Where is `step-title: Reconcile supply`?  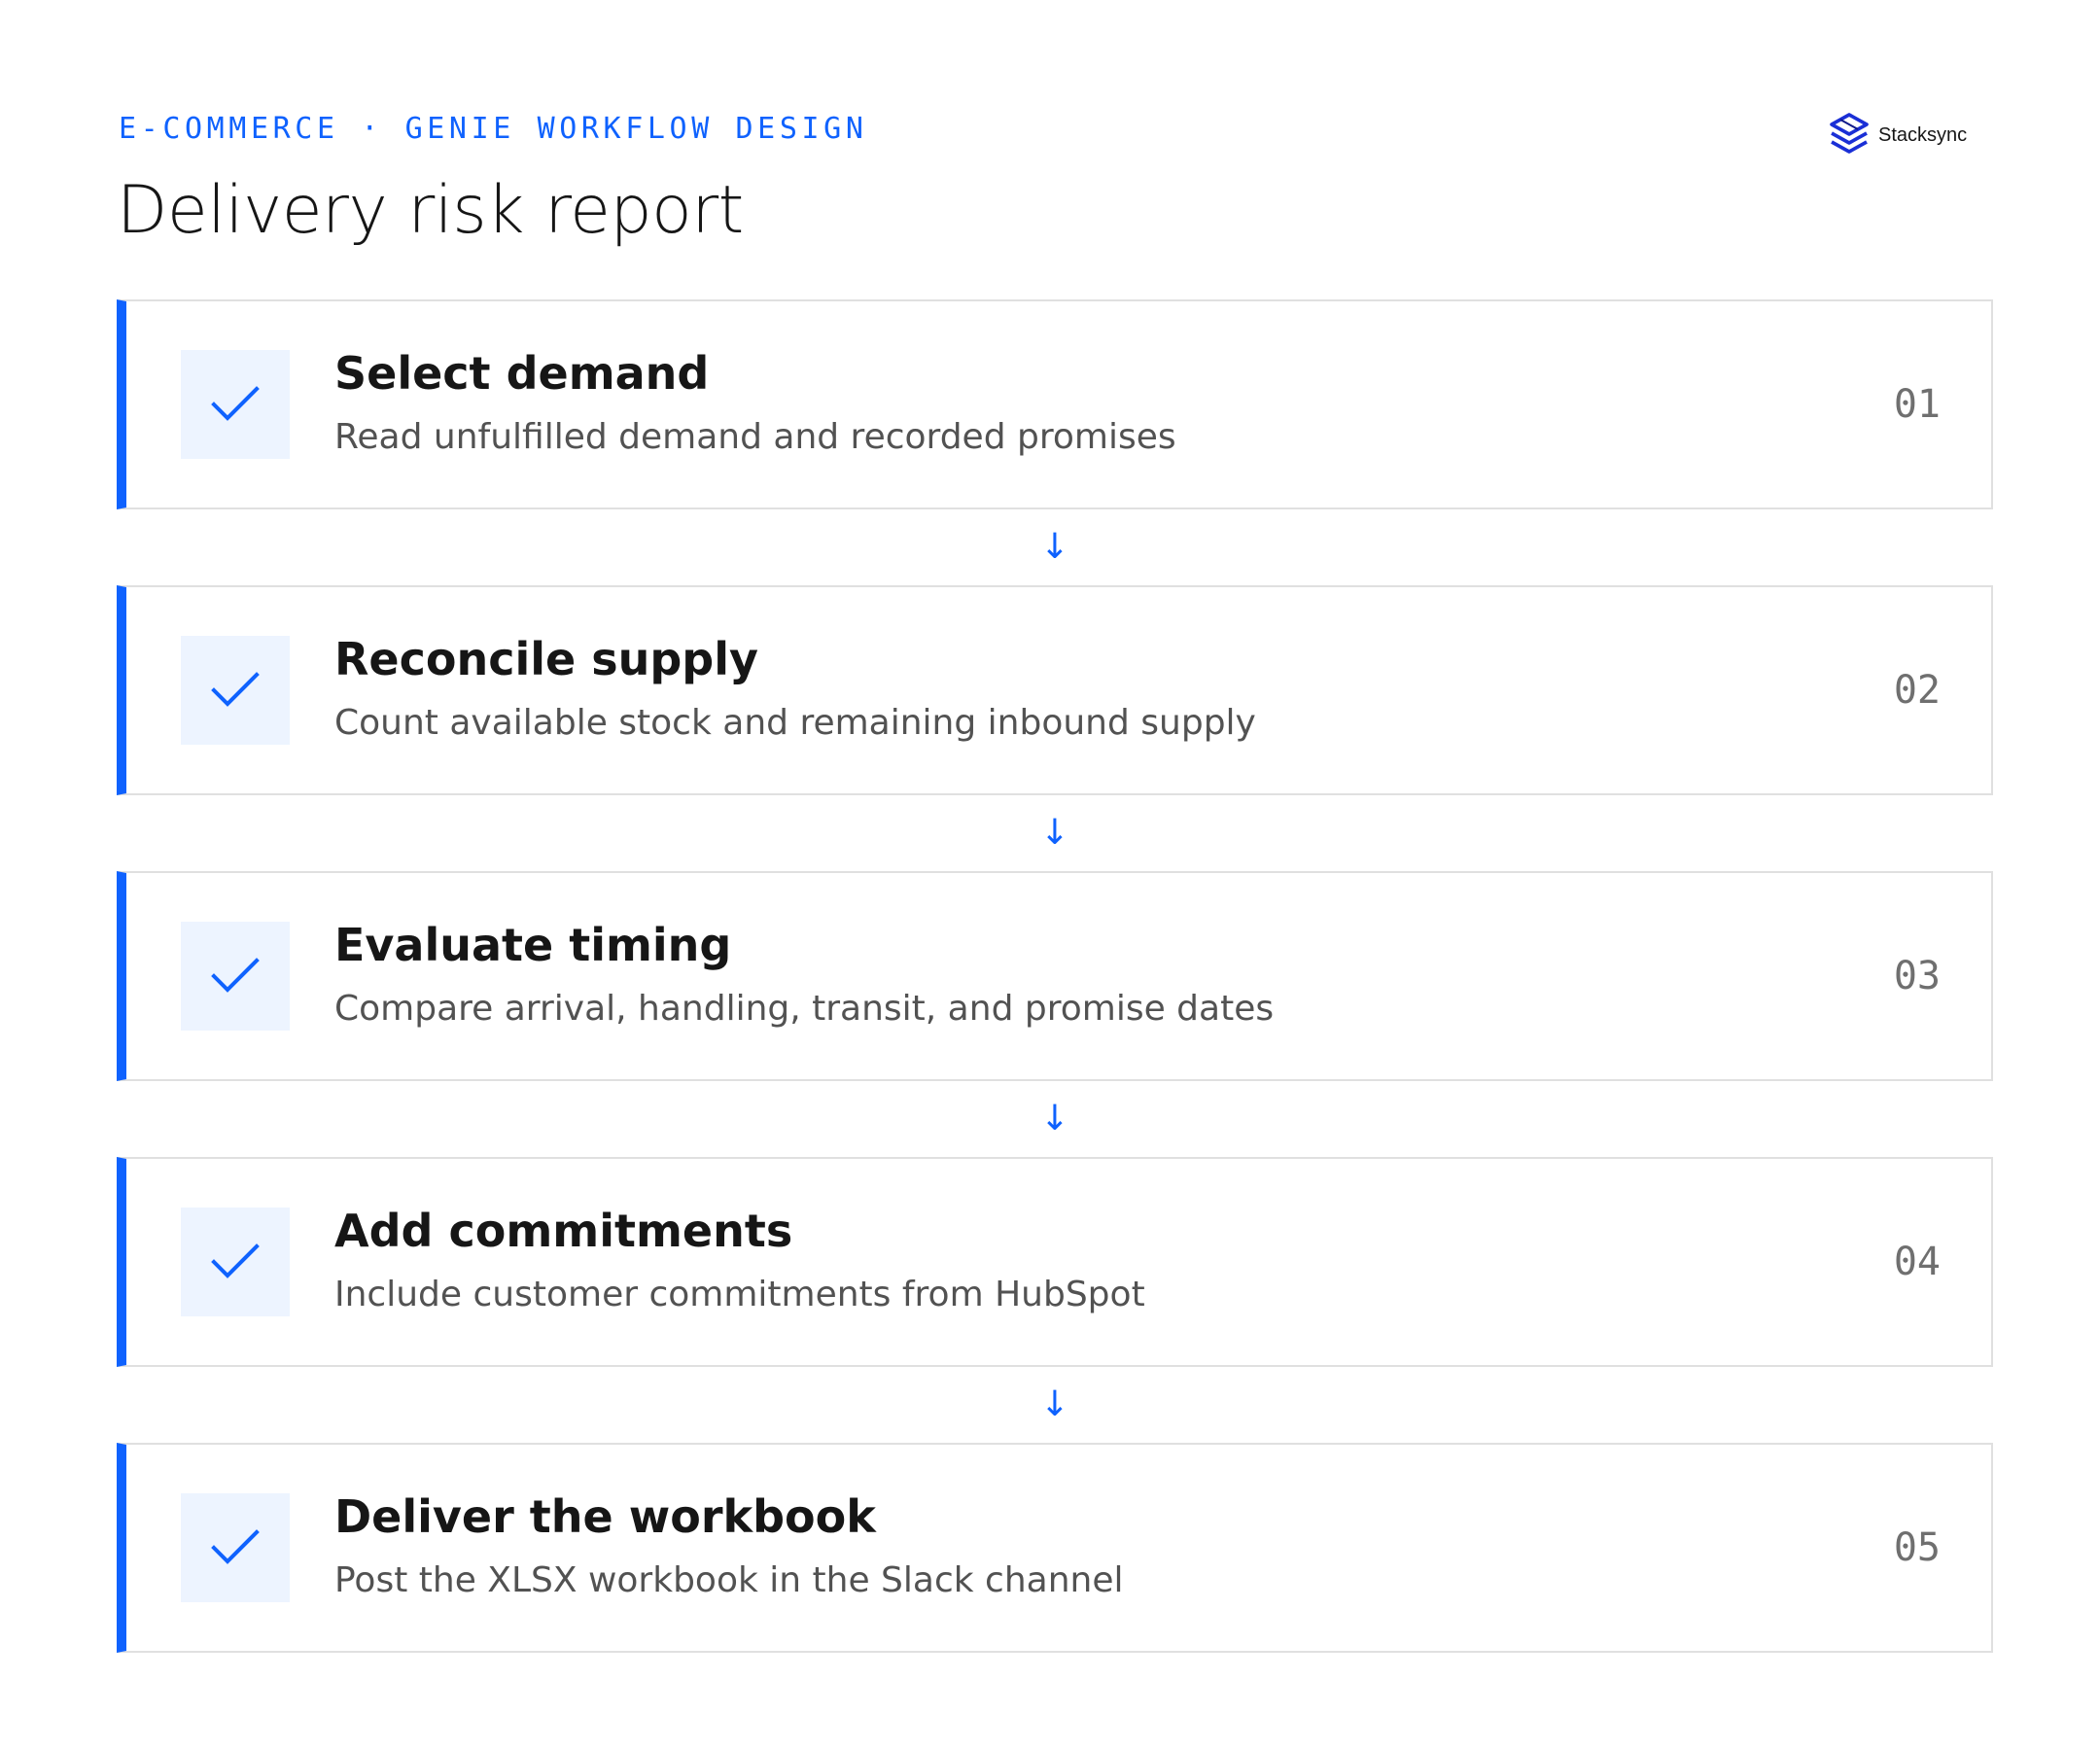 step-title: Reconcile supply is located at coordinates (546, 659).